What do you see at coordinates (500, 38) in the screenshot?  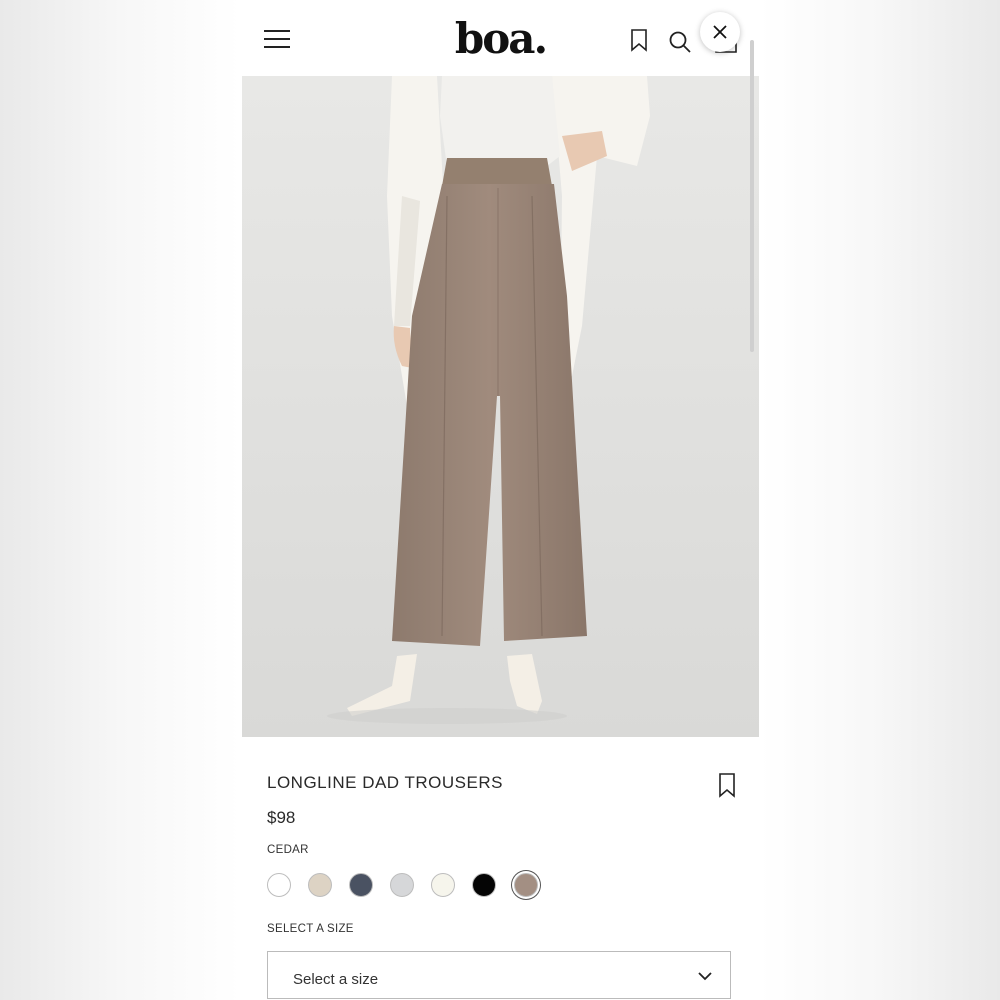 I see `site-header: boa.` at bounding box center [500, 38].